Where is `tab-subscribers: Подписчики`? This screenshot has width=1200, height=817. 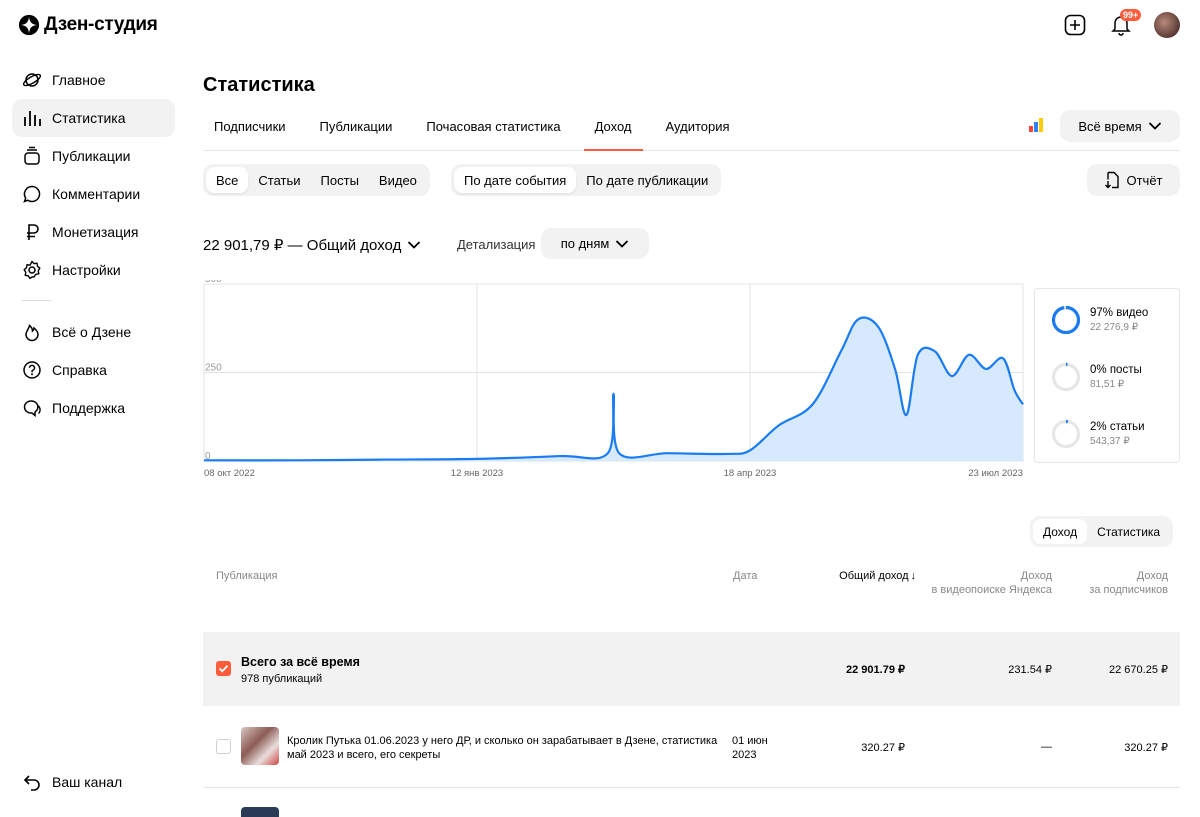 tab-subscribers: Подписчики is located at coordinates (250, 131).